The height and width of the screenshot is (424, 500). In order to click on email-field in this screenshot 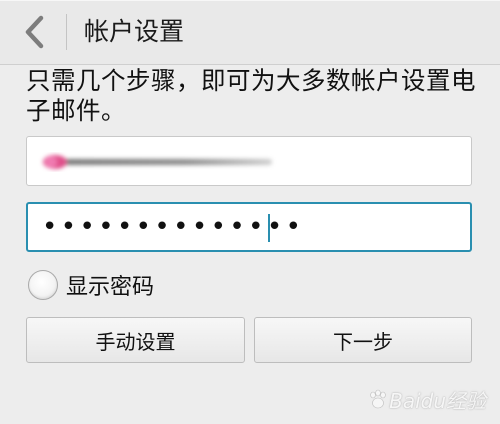, I will do `click(249, 161)`.